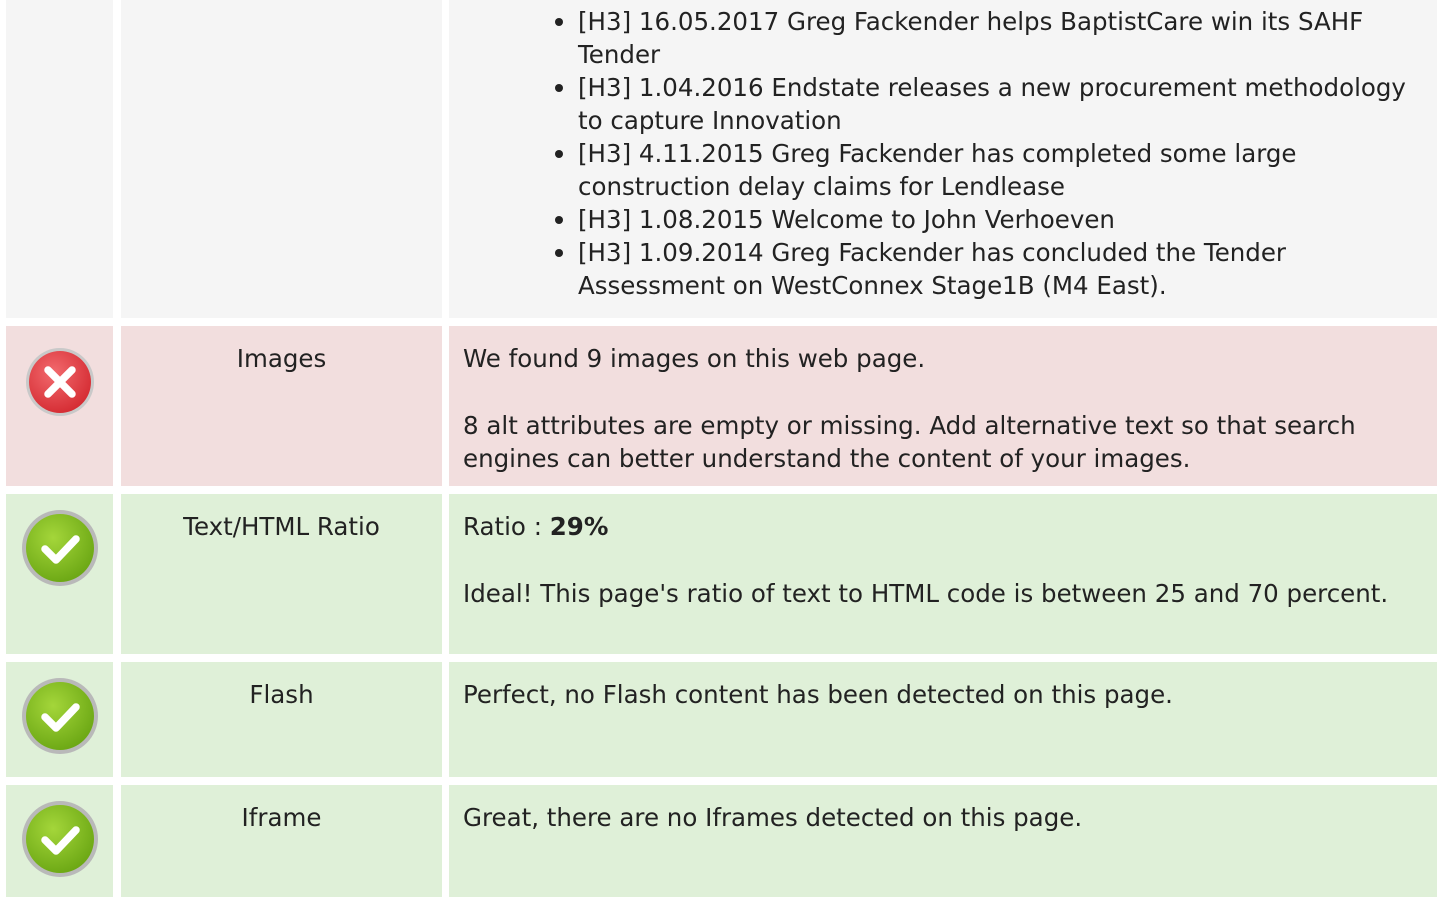 The width and height of the screenshot is (1441, 897). I want to click on row-label: Images, so click(281, 406).